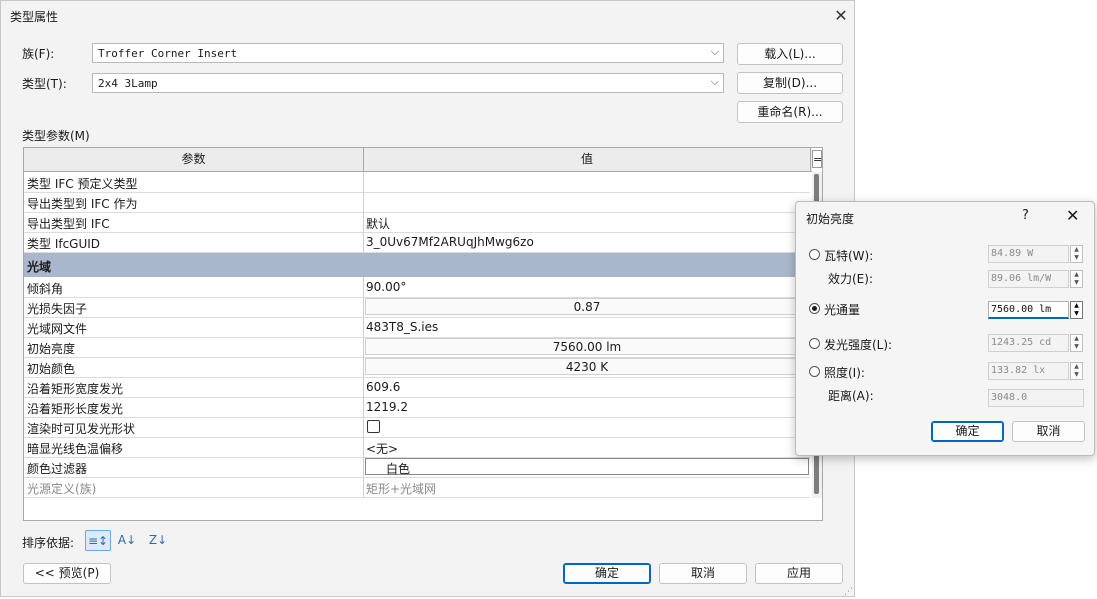  What do you see at coordinates (1076, 279) in the screenshot?
I see `efficacy-spinner: ▲ ▼` at bounding box center [1076, 279].